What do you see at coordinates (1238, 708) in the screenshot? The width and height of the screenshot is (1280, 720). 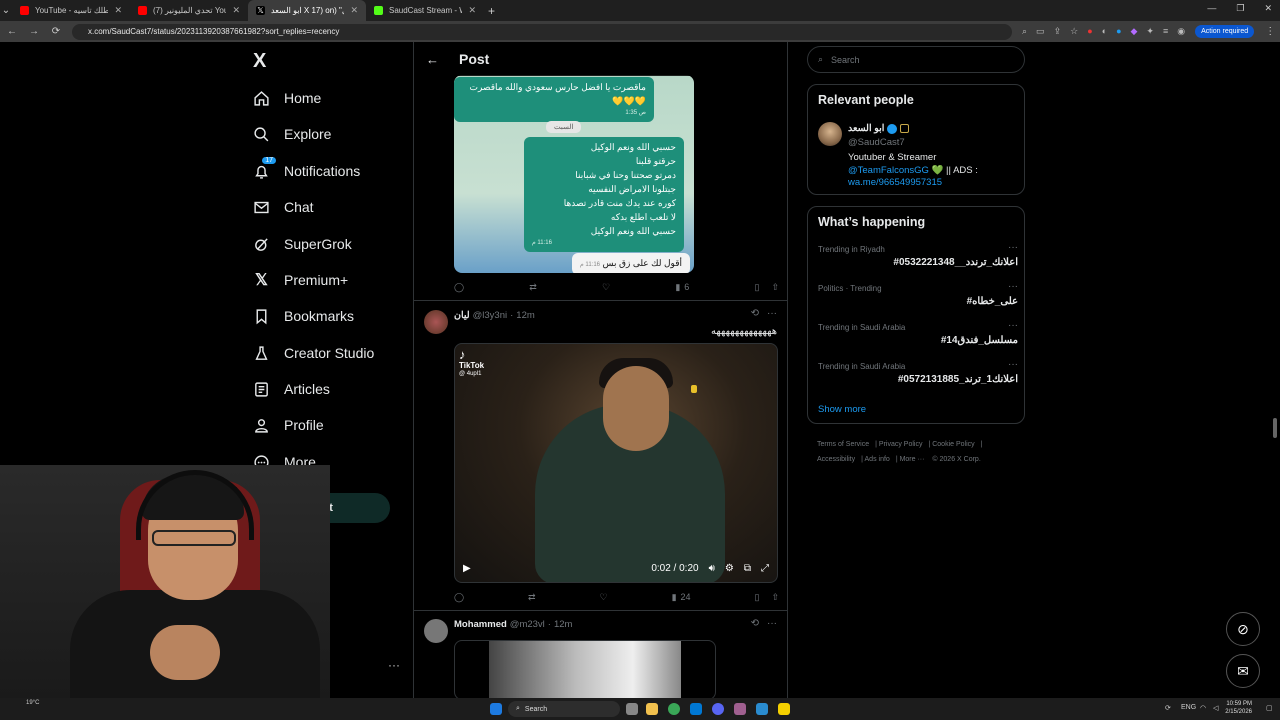 I see `clock: 10:59 PM 2/15/2026` at bounding box center [1238, 708].